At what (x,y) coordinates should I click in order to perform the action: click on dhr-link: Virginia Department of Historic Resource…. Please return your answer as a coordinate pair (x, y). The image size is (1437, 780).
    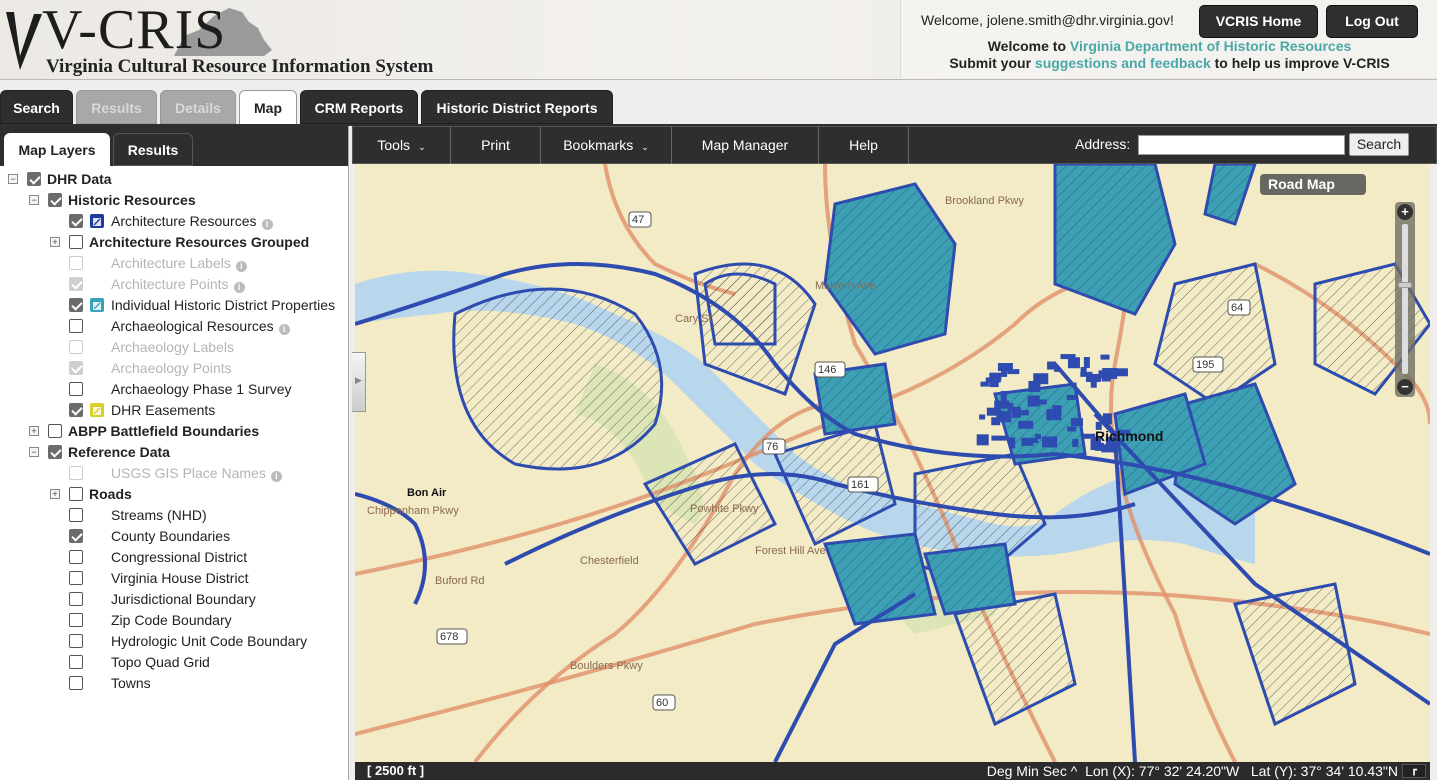
    Looking at the image, I should click on (1210, 46).